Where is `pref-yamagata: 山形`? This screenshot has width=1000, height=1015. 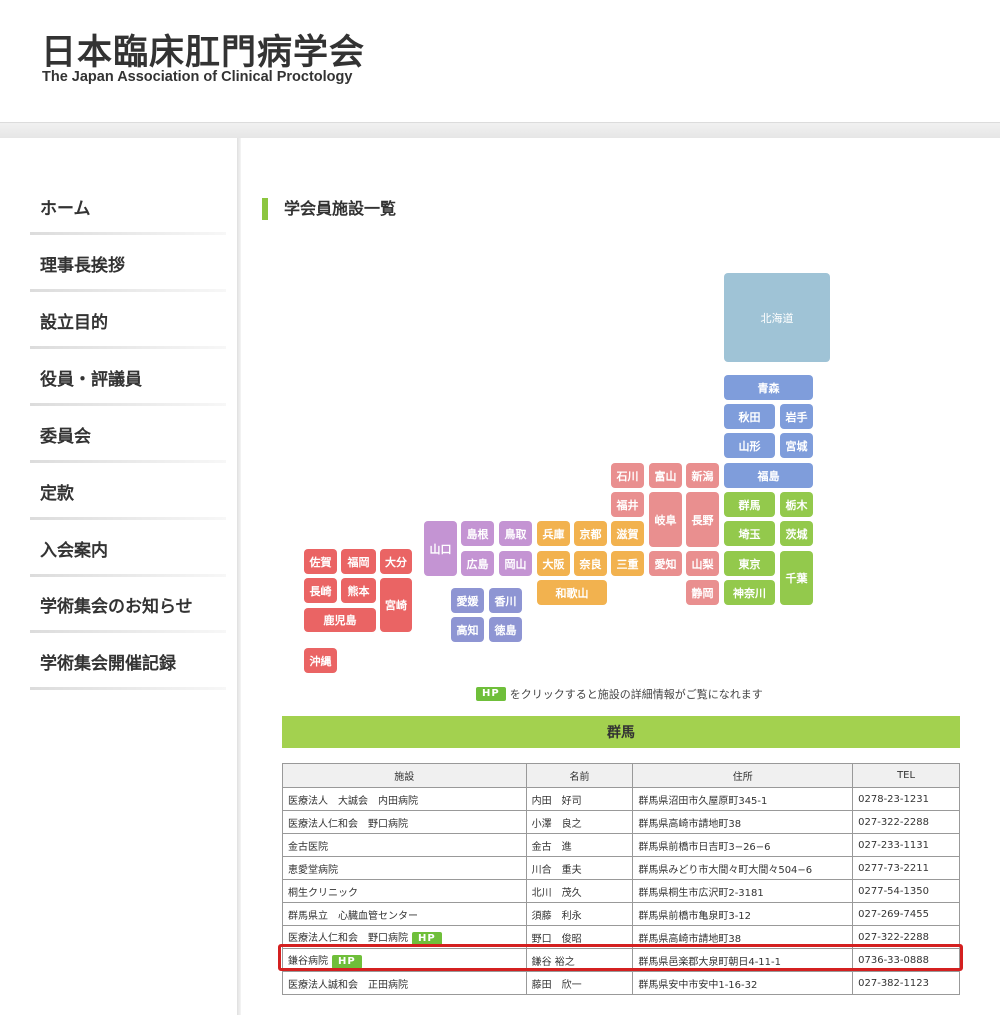
pref-yamagata: 山形 is located at coordinates (749, 445).